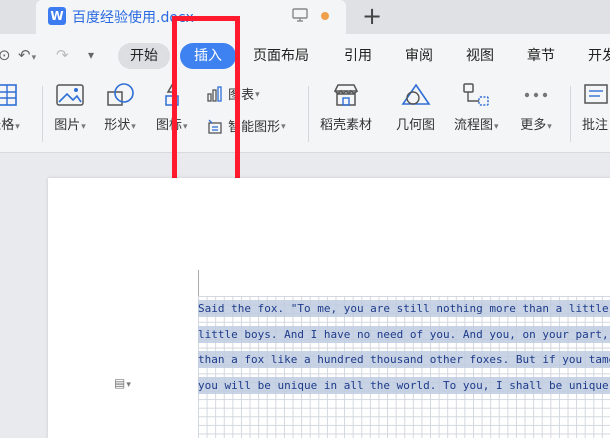  Describe the element at coordinates (62, 55) in the screenshot. I see `redo-icon: ↷` at that location.